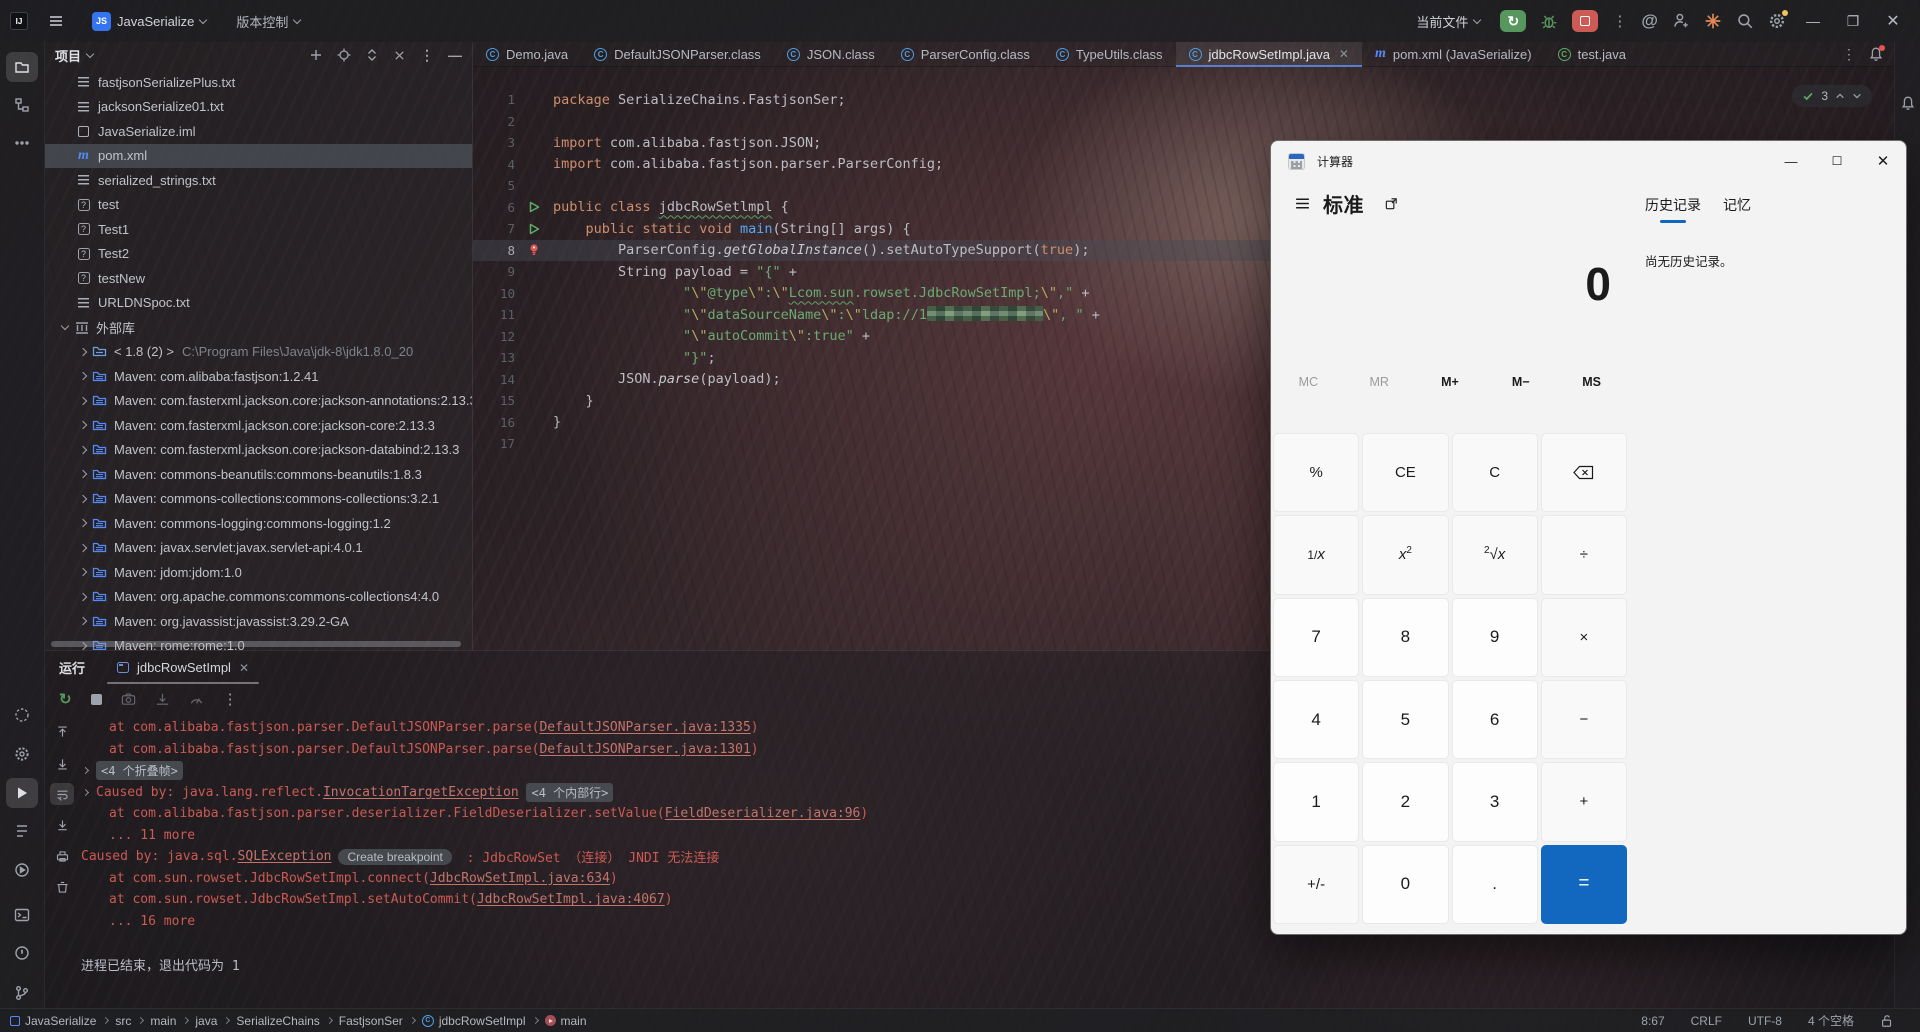  What do you see at coordinates (1592, 54) in the screenshot?
I see `editor-tab: Ctest.java` at bounding box center [1592, 54].